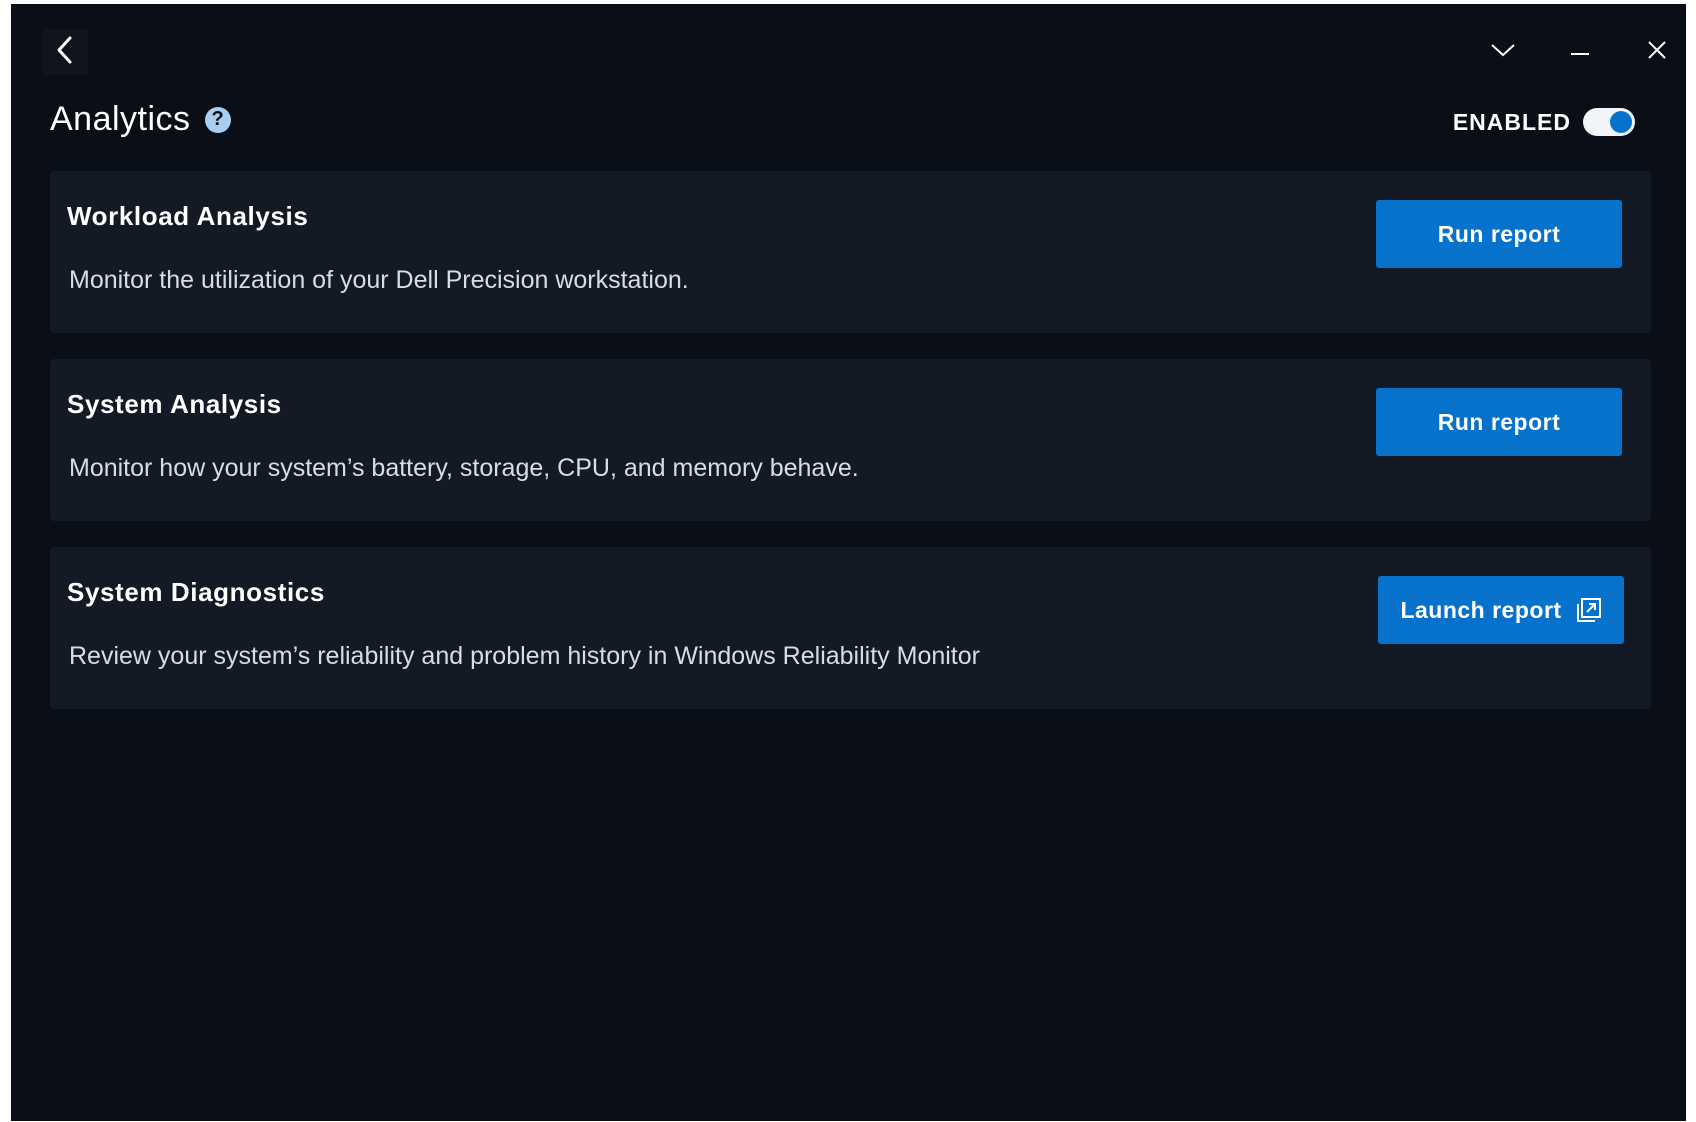 Image resolution: width=1696 pixels, height=1122 pixels. I want to click on page-header: Analytics ?, so click(140, 119).